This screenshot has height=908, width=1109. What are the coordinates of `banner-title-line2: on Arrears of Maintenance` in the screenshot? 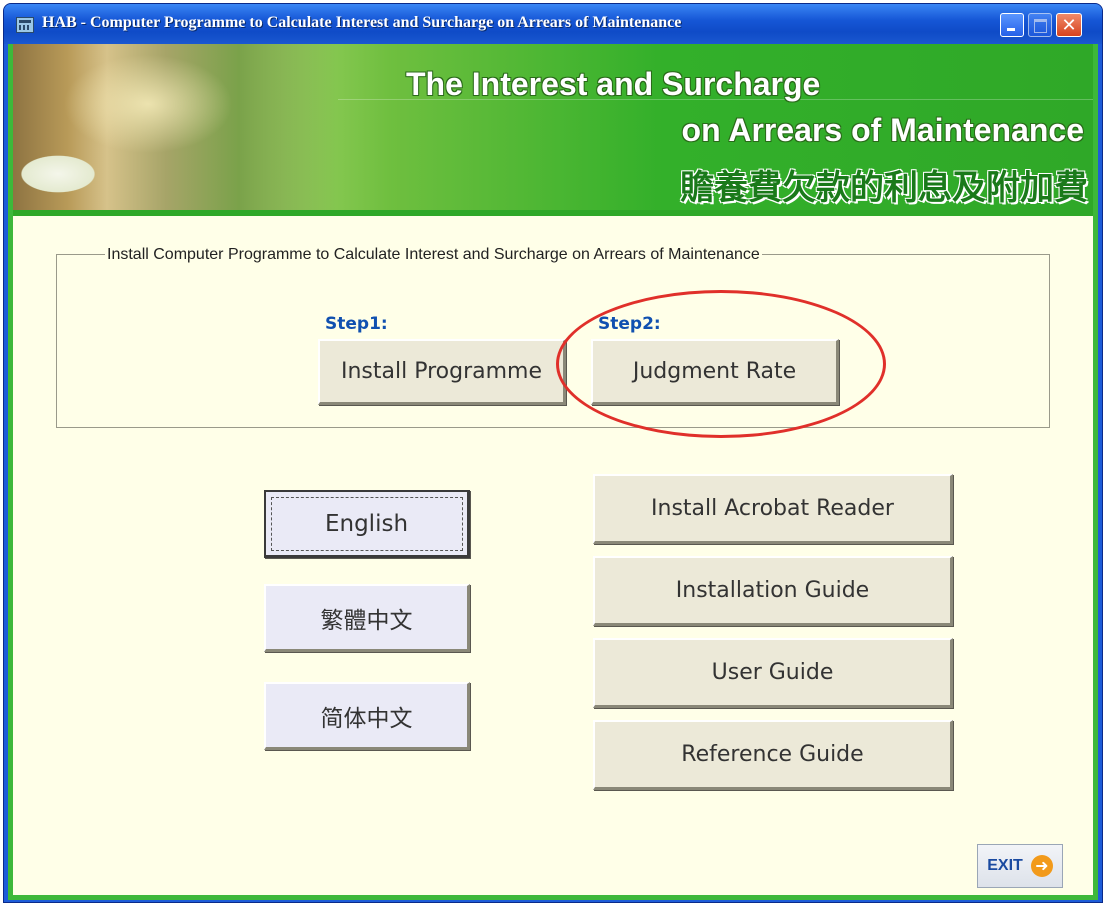 It's located at (882, 130).